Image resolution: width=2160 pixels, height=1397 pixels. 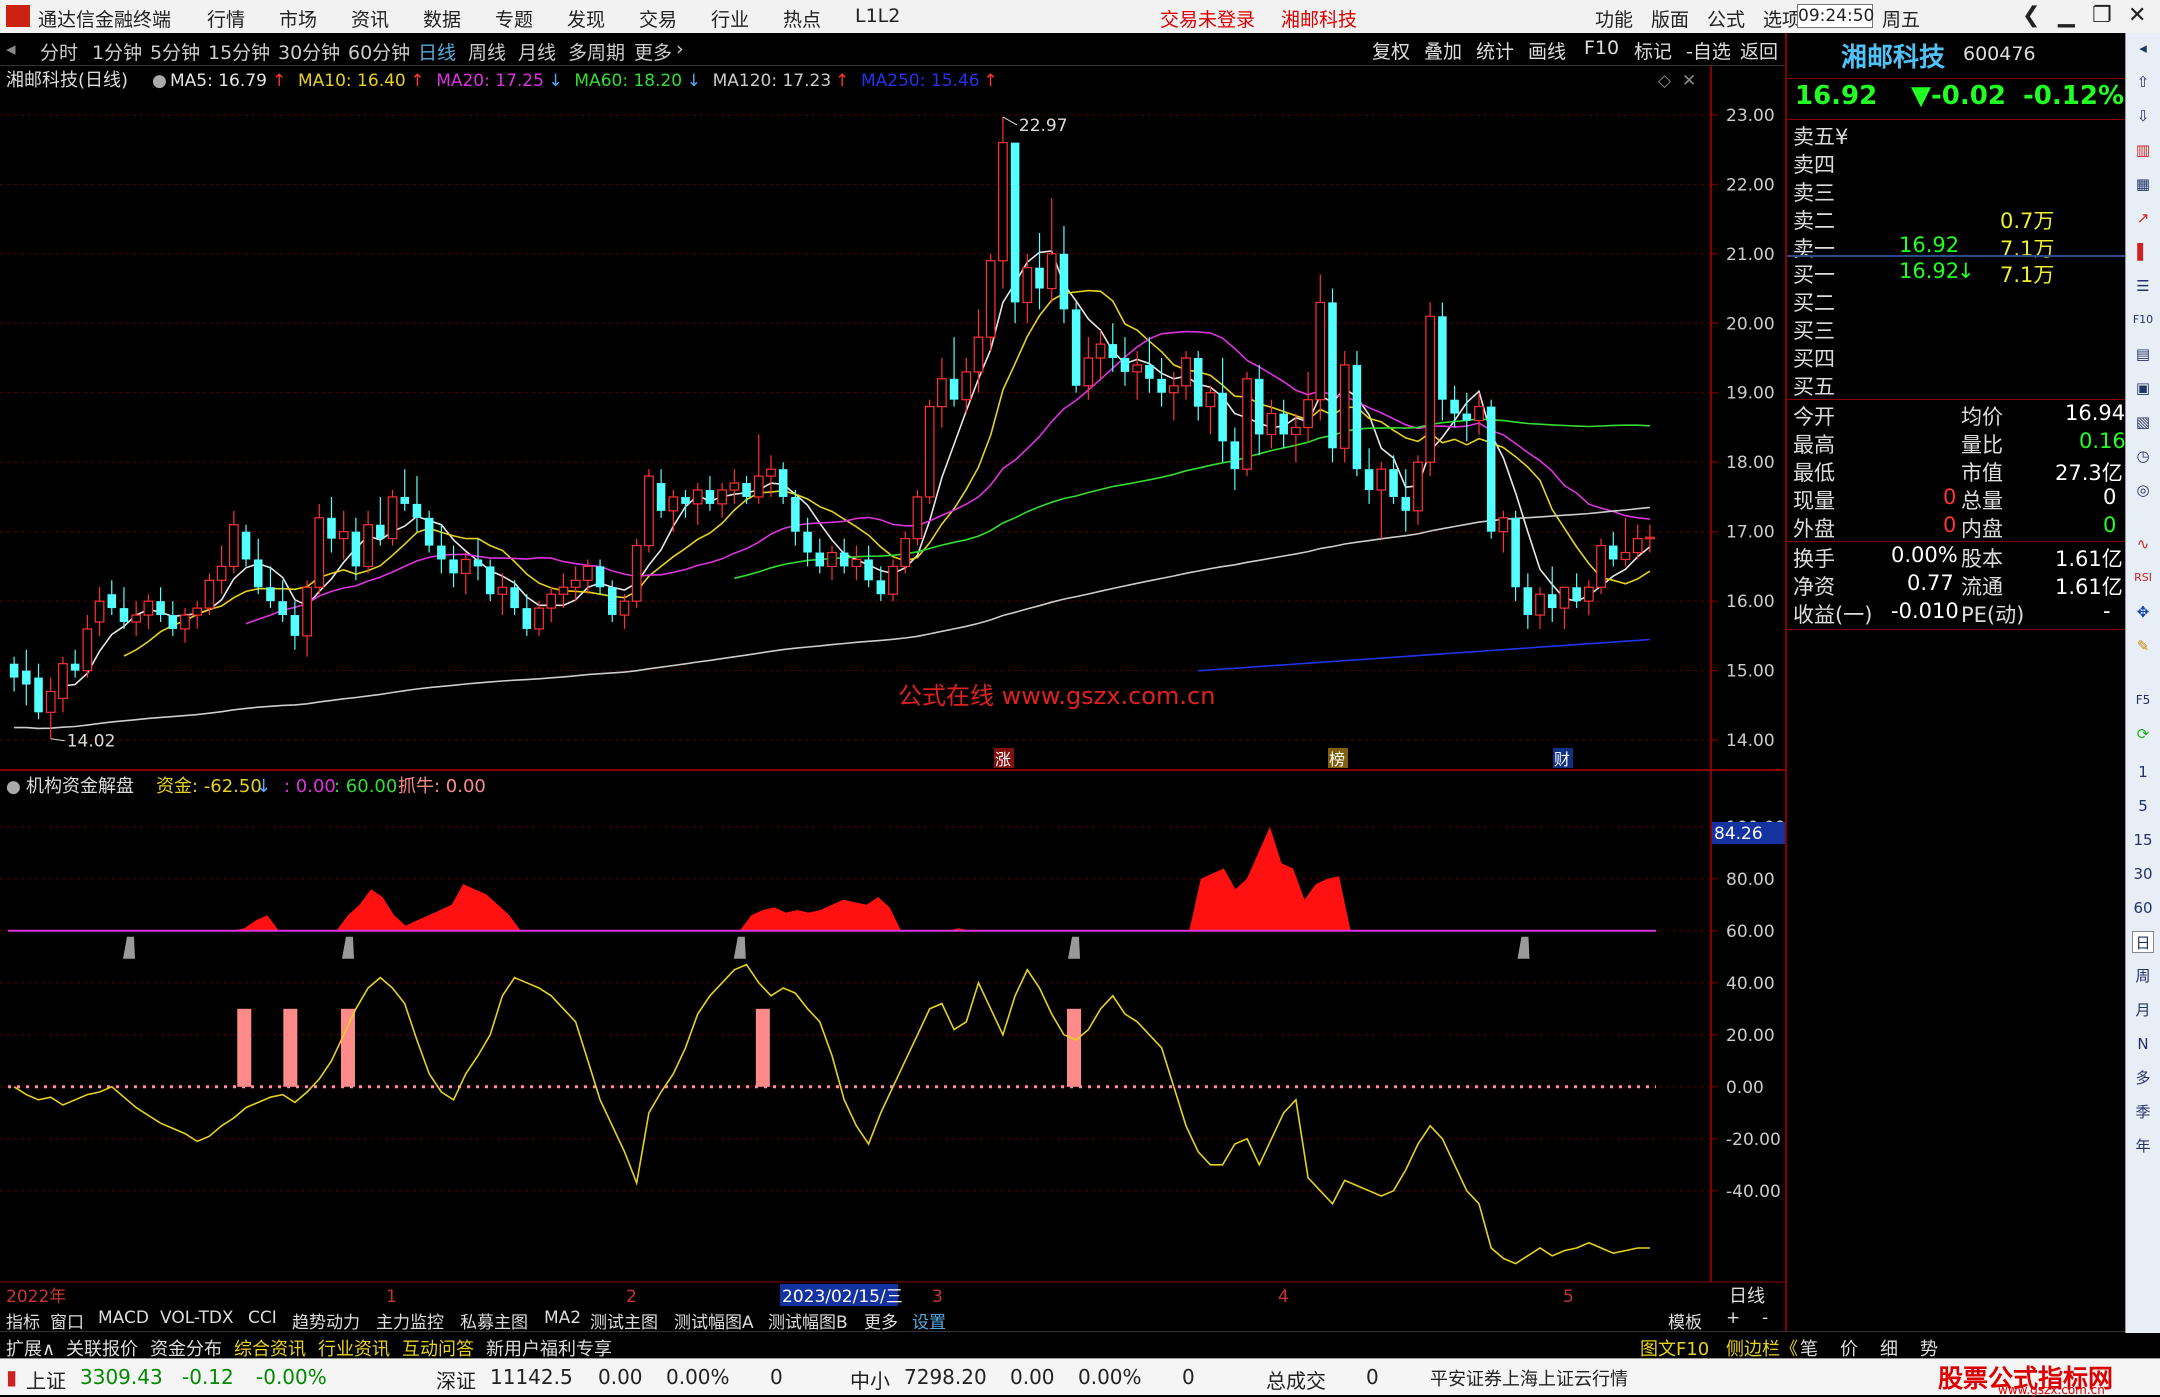 I want to click on collapse-left-icon: ◂, so click(x=2143, y=48).